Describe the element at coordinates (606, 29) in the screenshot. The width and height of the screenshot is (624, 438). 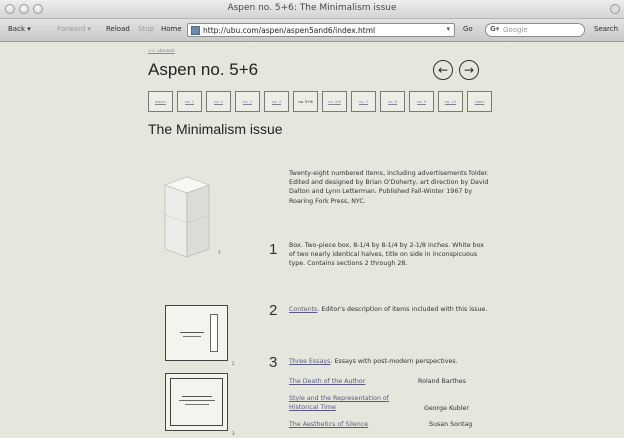
I see `search-label: Search` at that location.